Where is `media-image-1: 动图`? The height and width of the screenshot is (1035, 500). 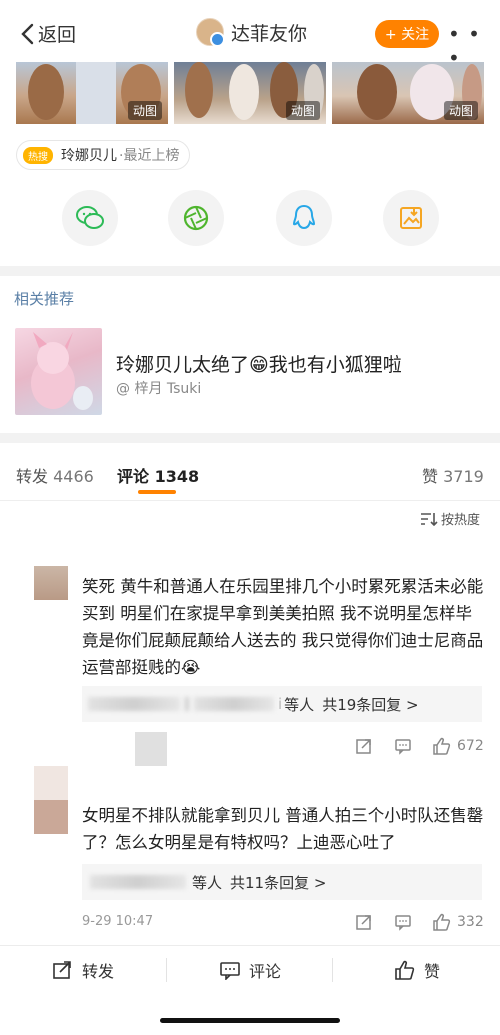 media-image-1: 动图 is located at coordinates (92, 93).